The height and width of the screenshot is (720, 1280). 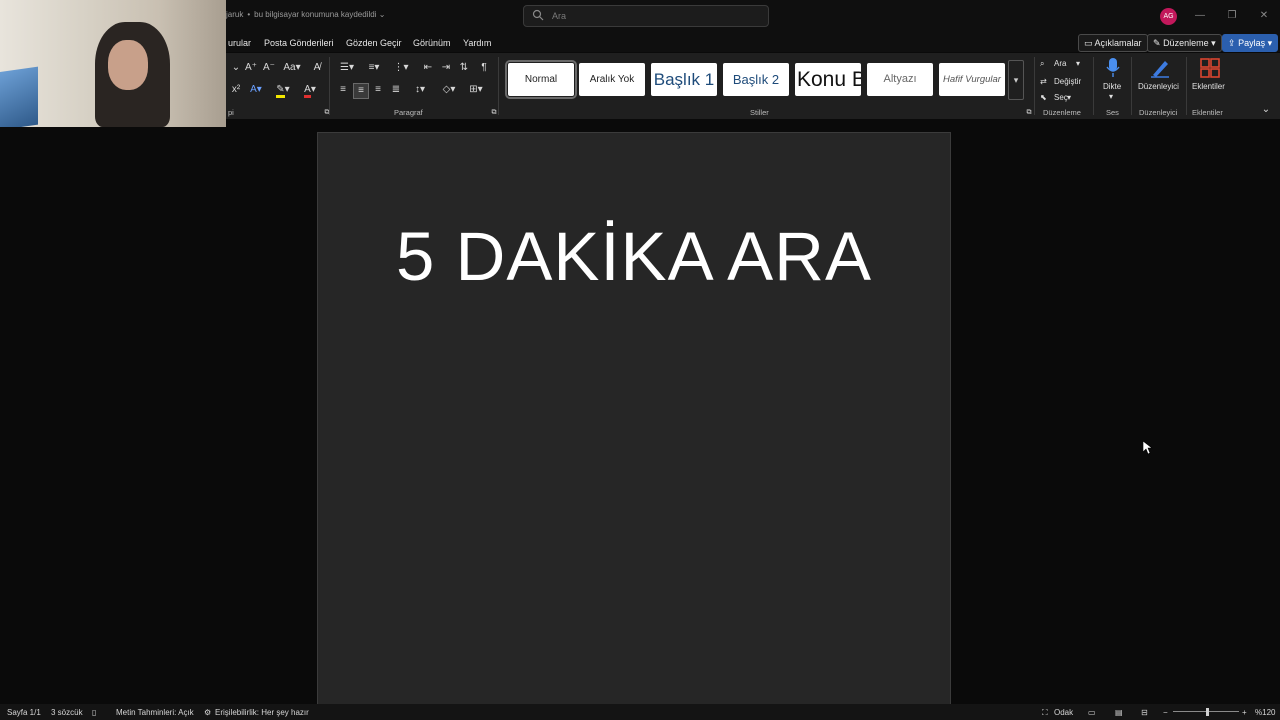 What do you see at coordinates (464, 68) in the screenshot?
I see `sort-icon: ⇅` at bounding box center [464, 68].